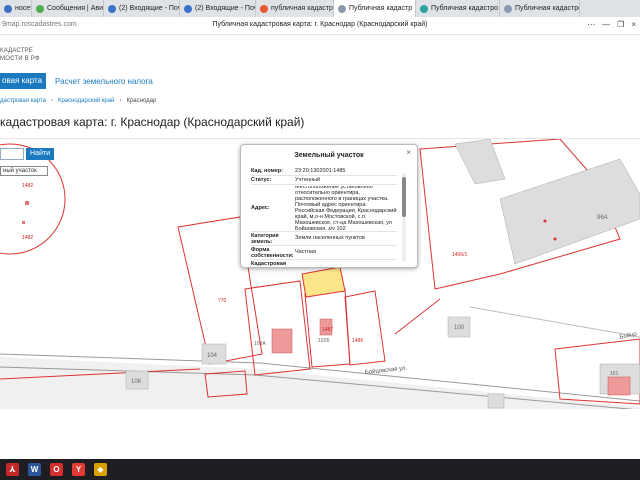  Describe the element at coordinates (104, 81) in the screenshot. I see `nav-land-tax: Расчет земельного налога` at that location.